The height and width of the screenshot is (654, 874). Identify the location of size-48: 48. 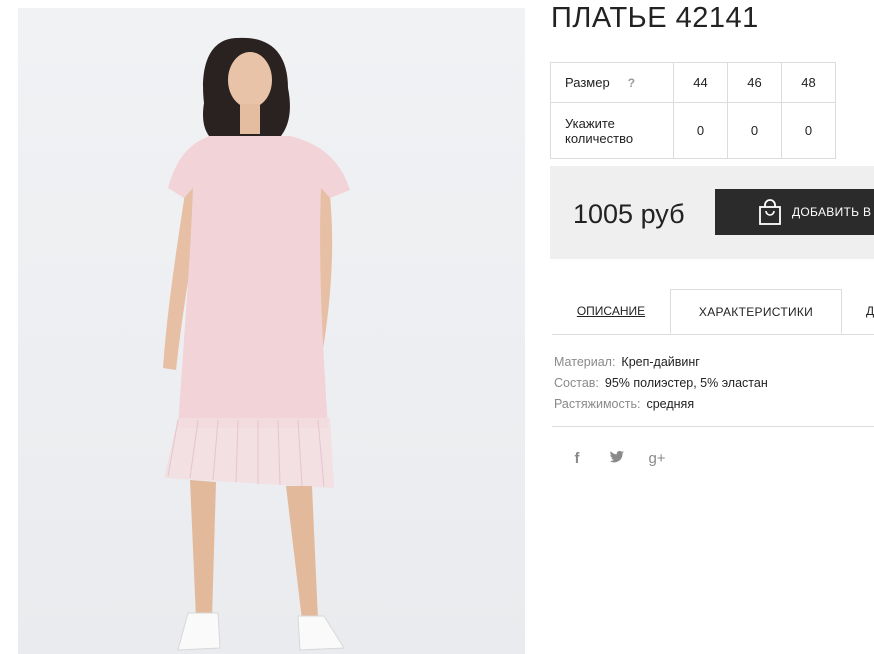
(808, 82).